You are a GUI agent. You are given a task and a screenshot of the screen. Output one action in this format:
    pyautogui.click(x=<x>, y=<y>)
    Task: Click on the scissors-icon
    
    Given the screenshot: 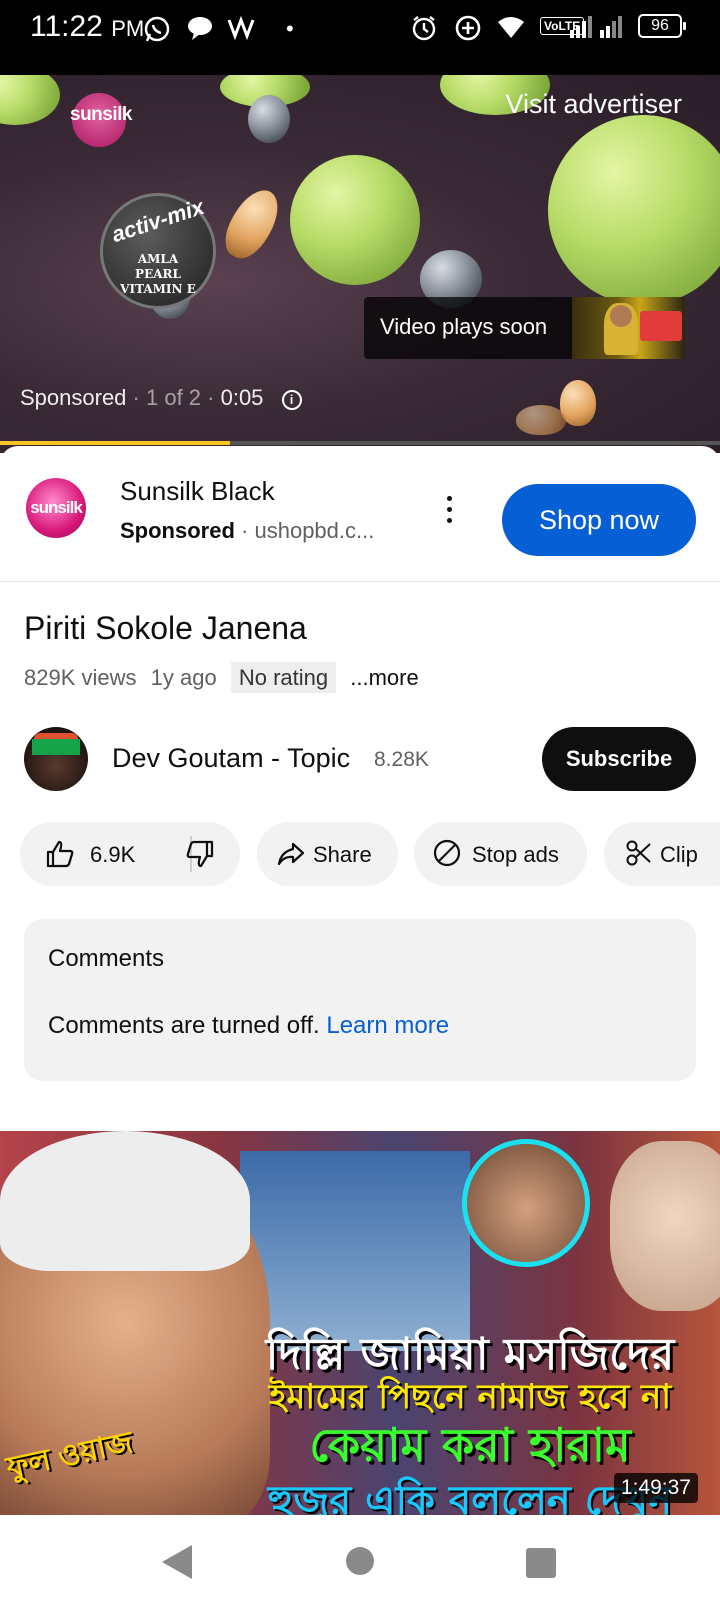 What is the action you would take?
    pyautogui.click(x=639, y=856)
    